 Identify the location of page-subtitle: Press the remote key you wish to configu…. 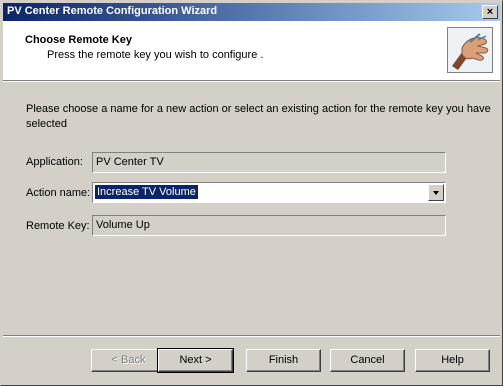
(155, 55).